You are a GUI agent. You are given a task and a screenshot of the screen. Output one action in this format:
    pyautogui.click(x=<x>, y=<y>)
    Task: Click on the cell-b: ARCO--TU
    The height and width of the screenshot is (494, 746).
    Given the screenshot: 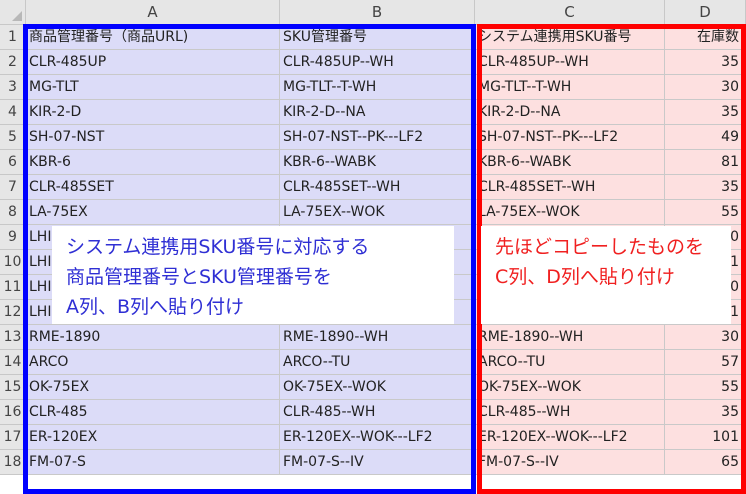 What is the action you would take?
    pyautogui.click(x=377, y=362)
    